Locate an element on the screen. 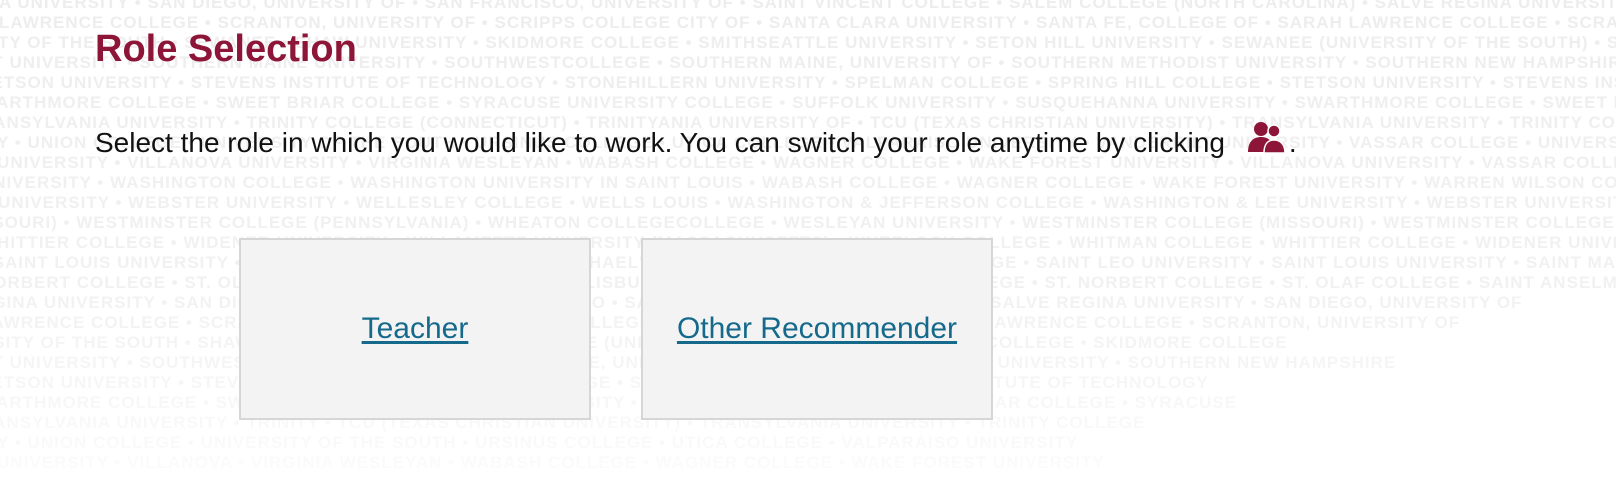 Image resolution: width=1616 pixels, height=495 pixels. role-card-other-recommender: Other Recommender is located at coordinates (817, 329).